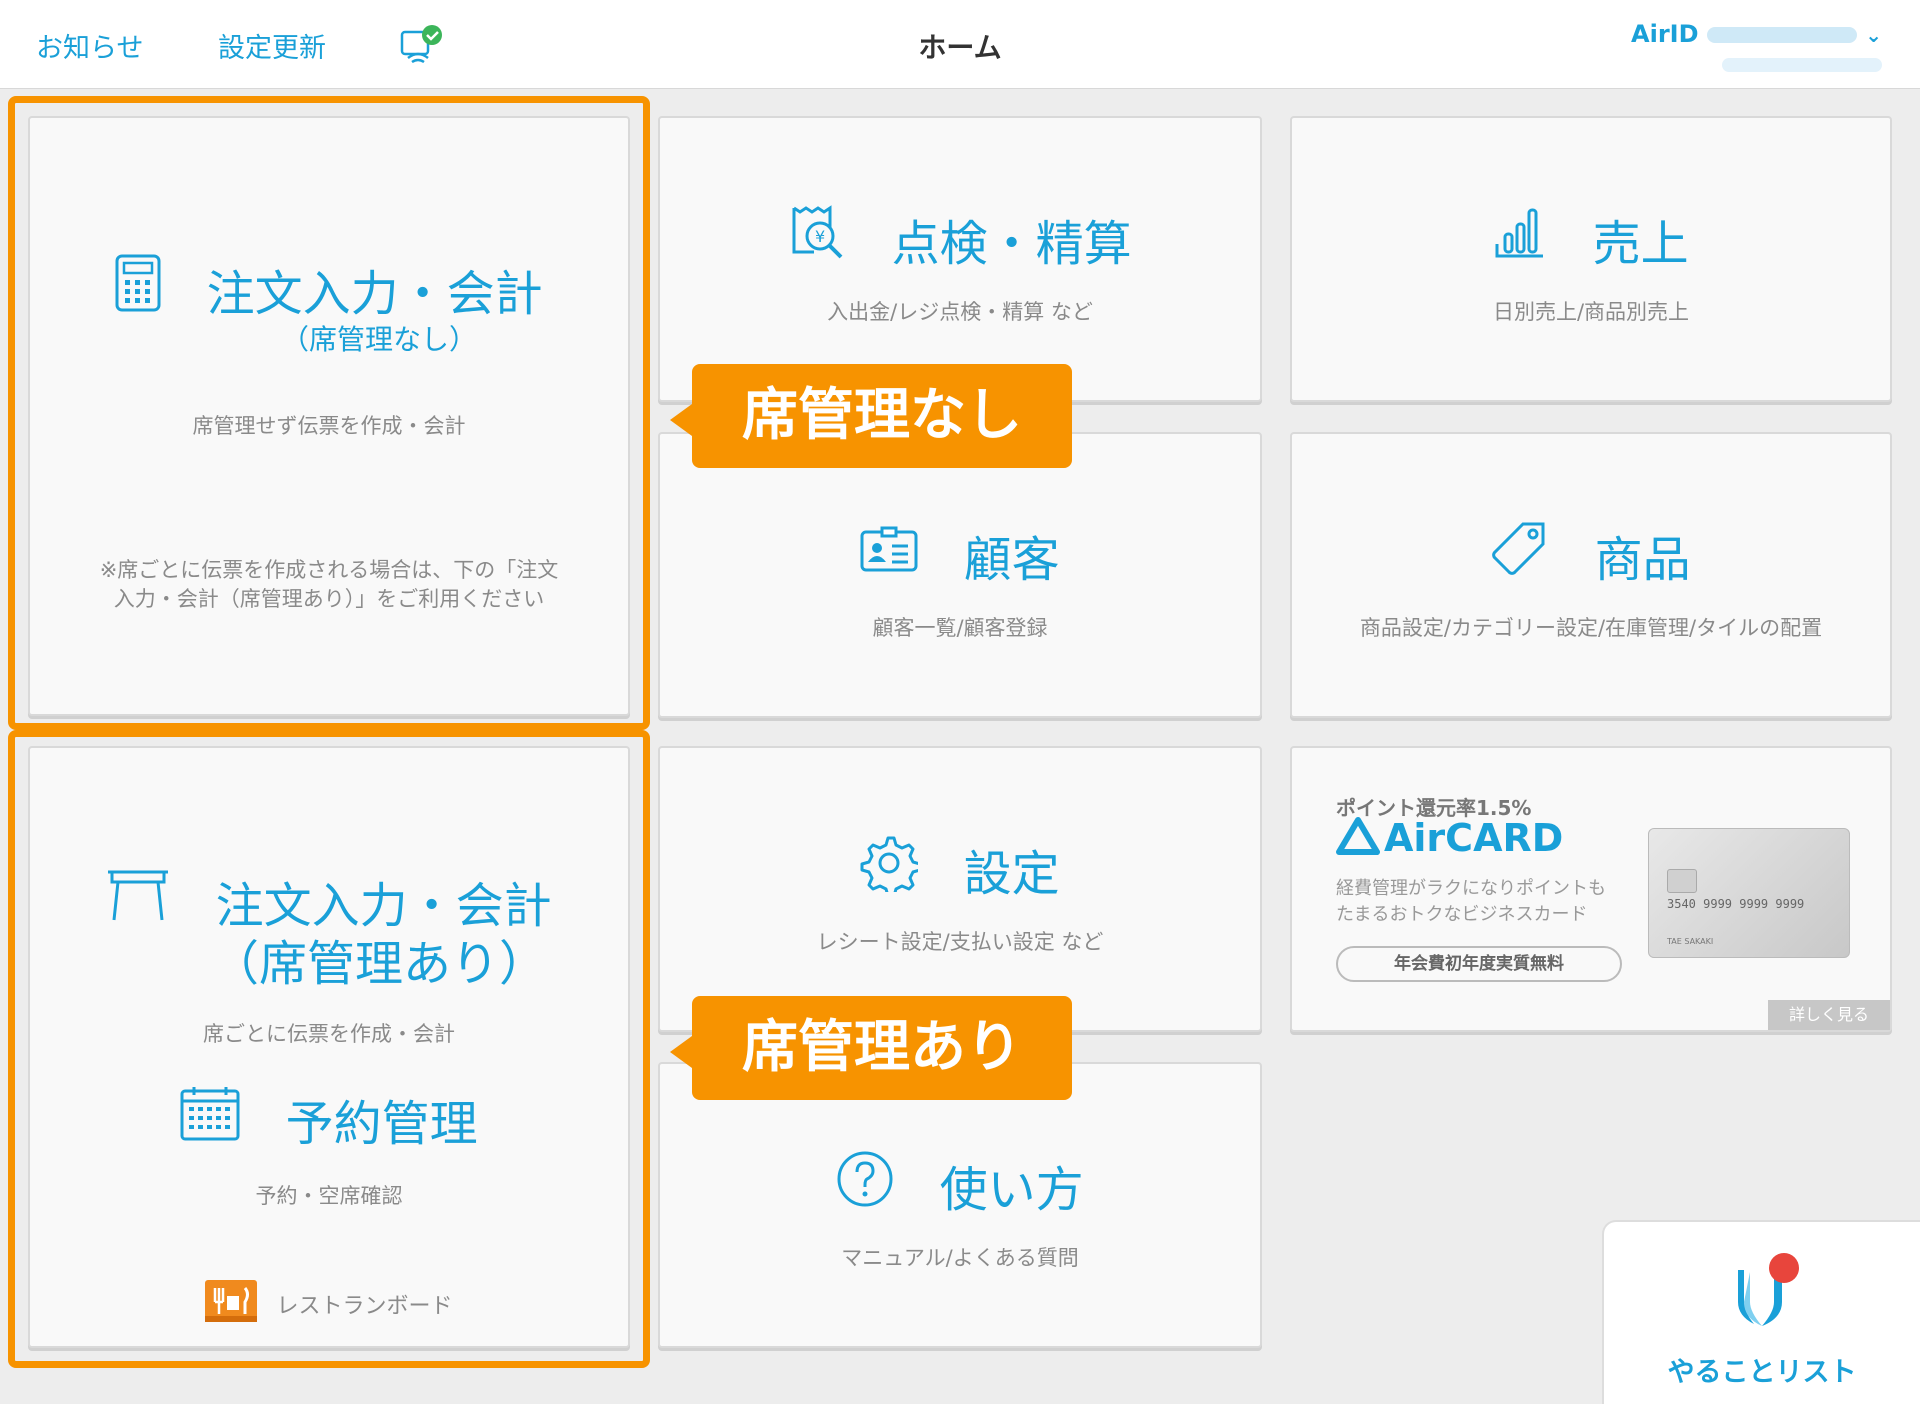 The image size is (1920, 1404). I want to click on todo-list-label: やることリスト, so click(1762, 1372).